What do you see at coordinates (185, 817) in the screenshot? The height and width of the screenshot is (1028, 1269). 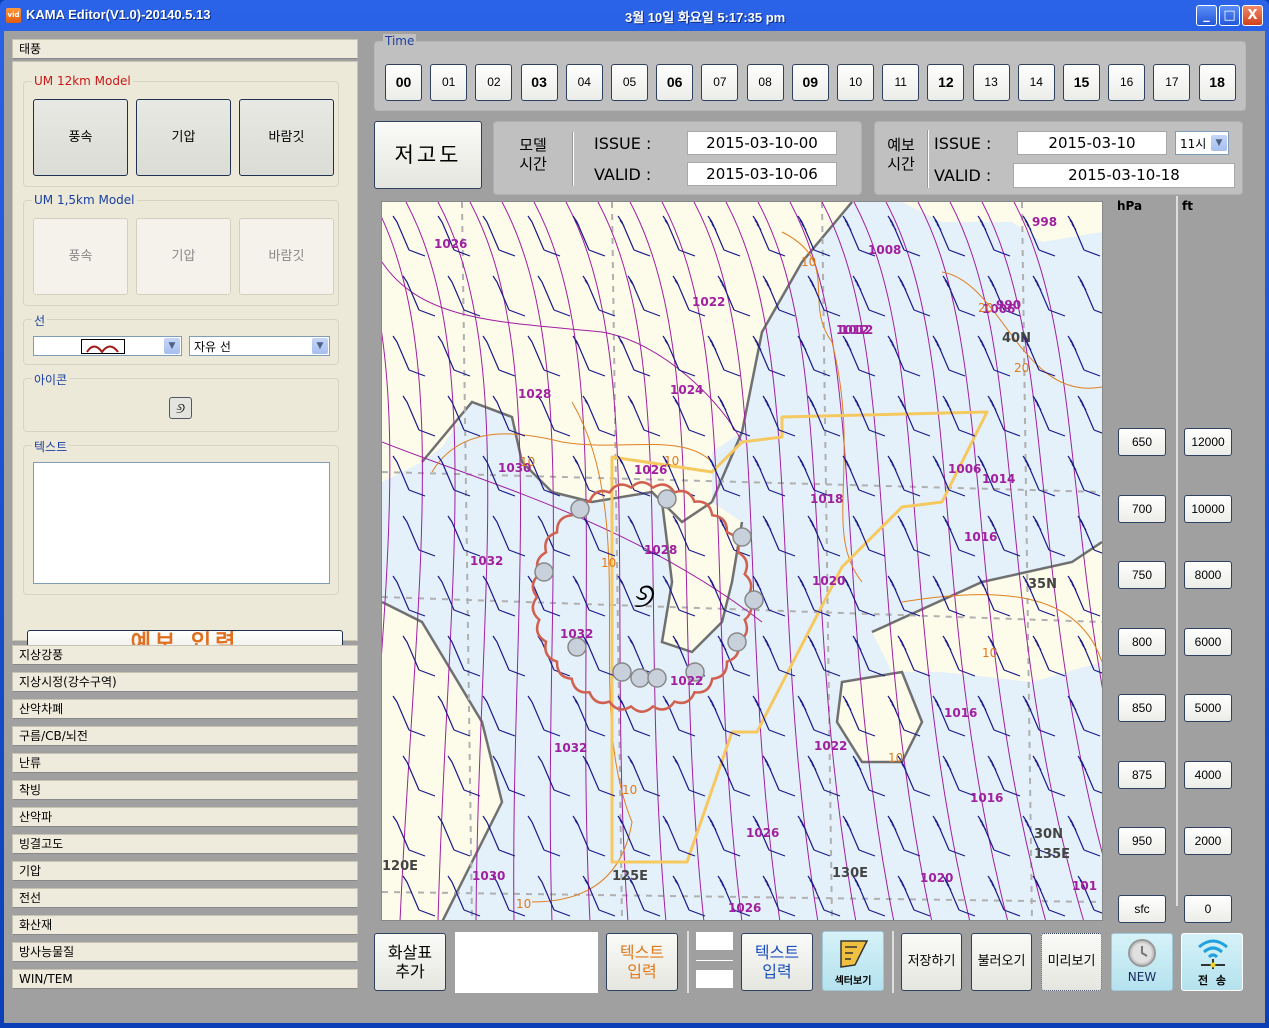 I see `category-item: 산악파` at bounding box center [185, 817].